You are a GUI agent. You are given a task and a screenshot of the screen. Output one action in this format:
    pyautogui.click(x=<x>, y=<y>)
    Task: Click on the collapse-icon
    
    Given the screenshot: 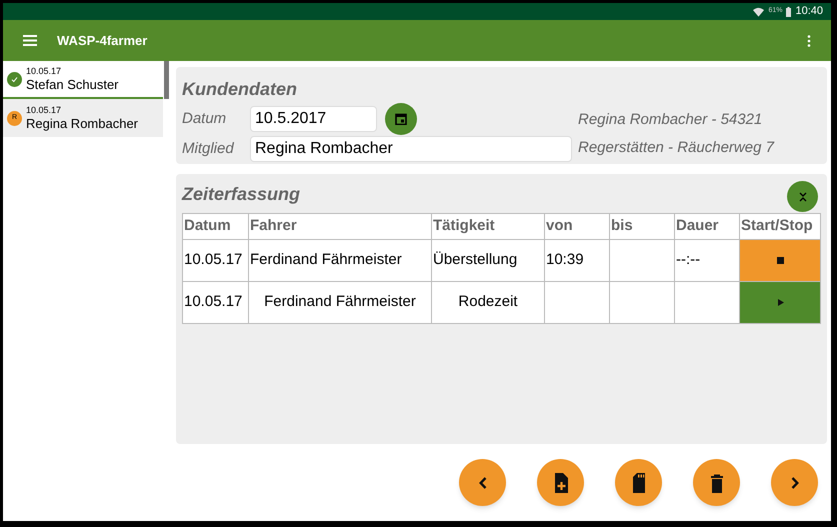 What is the action you would take?
    pyautogui.click(x=802, y=197)
    